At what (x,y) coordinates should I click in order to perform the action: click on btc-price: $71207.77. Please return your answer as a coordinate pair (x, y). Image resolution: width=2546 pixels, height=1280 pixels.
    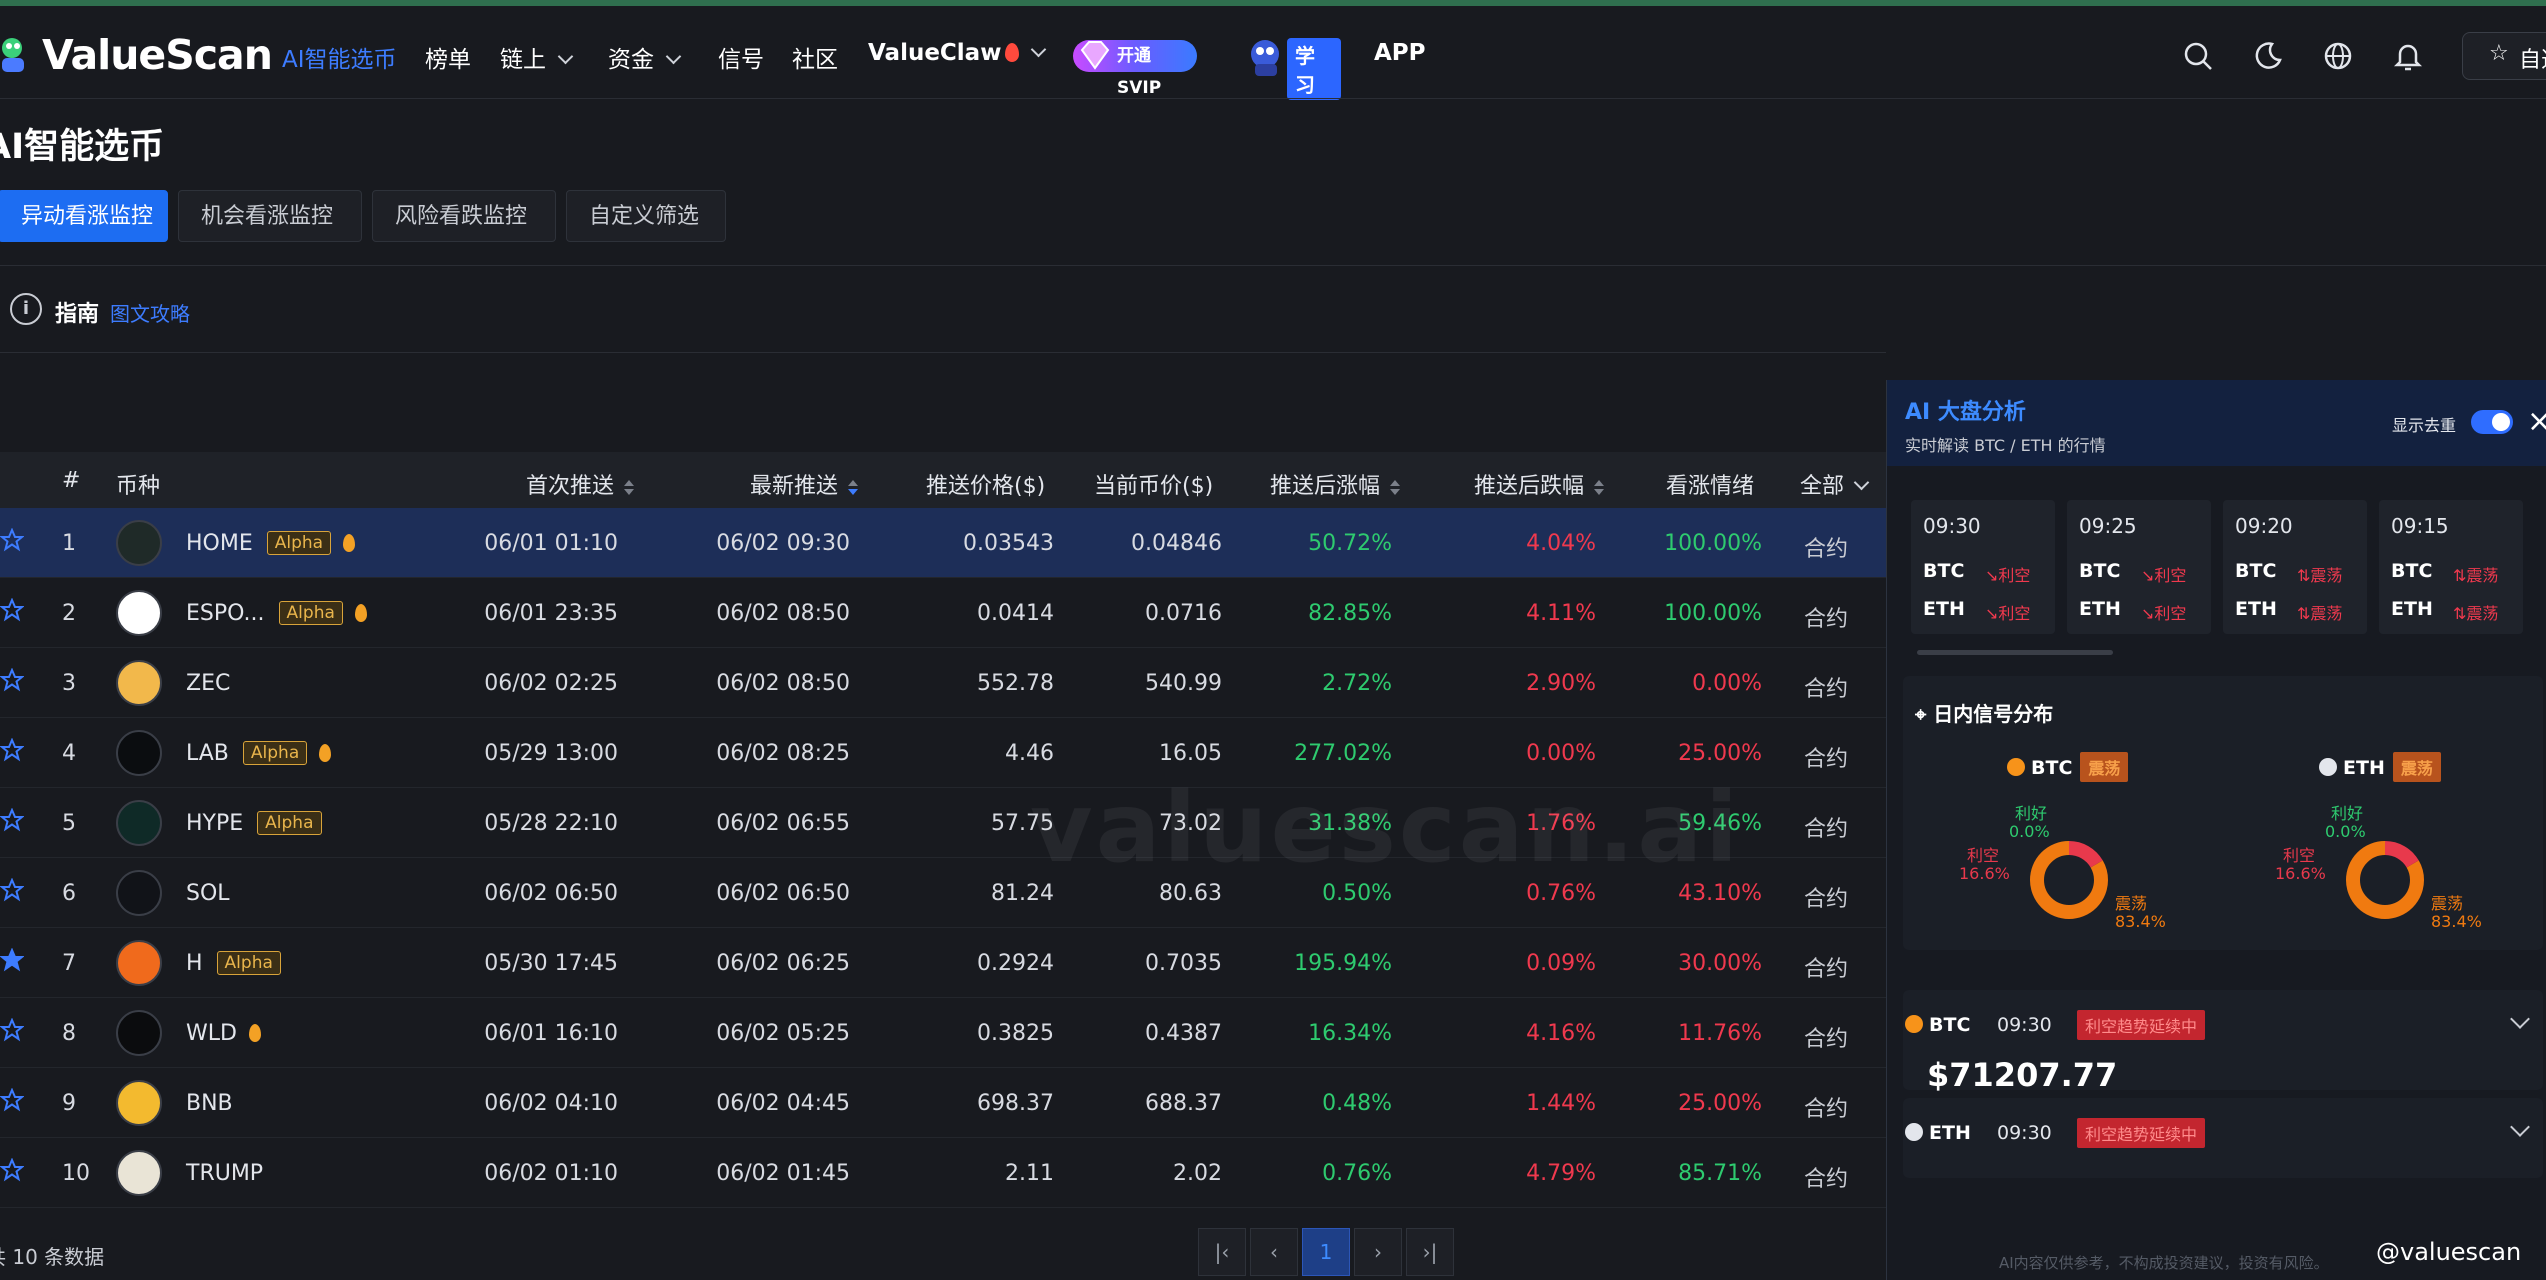
    Looking at the image, I should click on (2022, 1075).